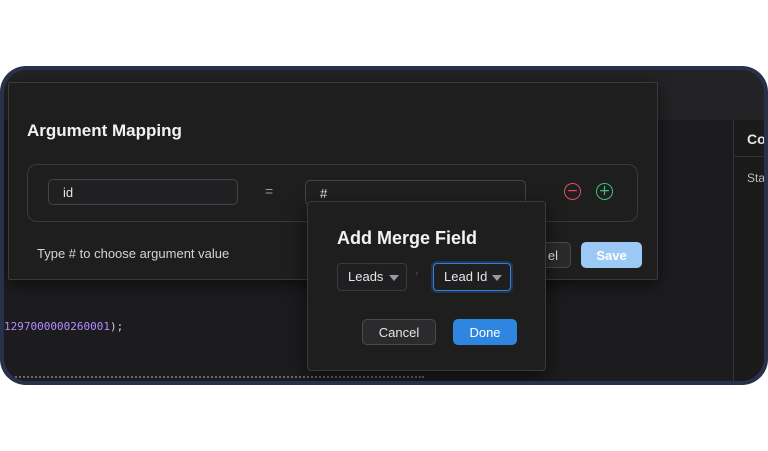  What do you see at coordinates (116, 326) in the screenshot?
I see `code-suffix: );` at bounding box center [116, 326].